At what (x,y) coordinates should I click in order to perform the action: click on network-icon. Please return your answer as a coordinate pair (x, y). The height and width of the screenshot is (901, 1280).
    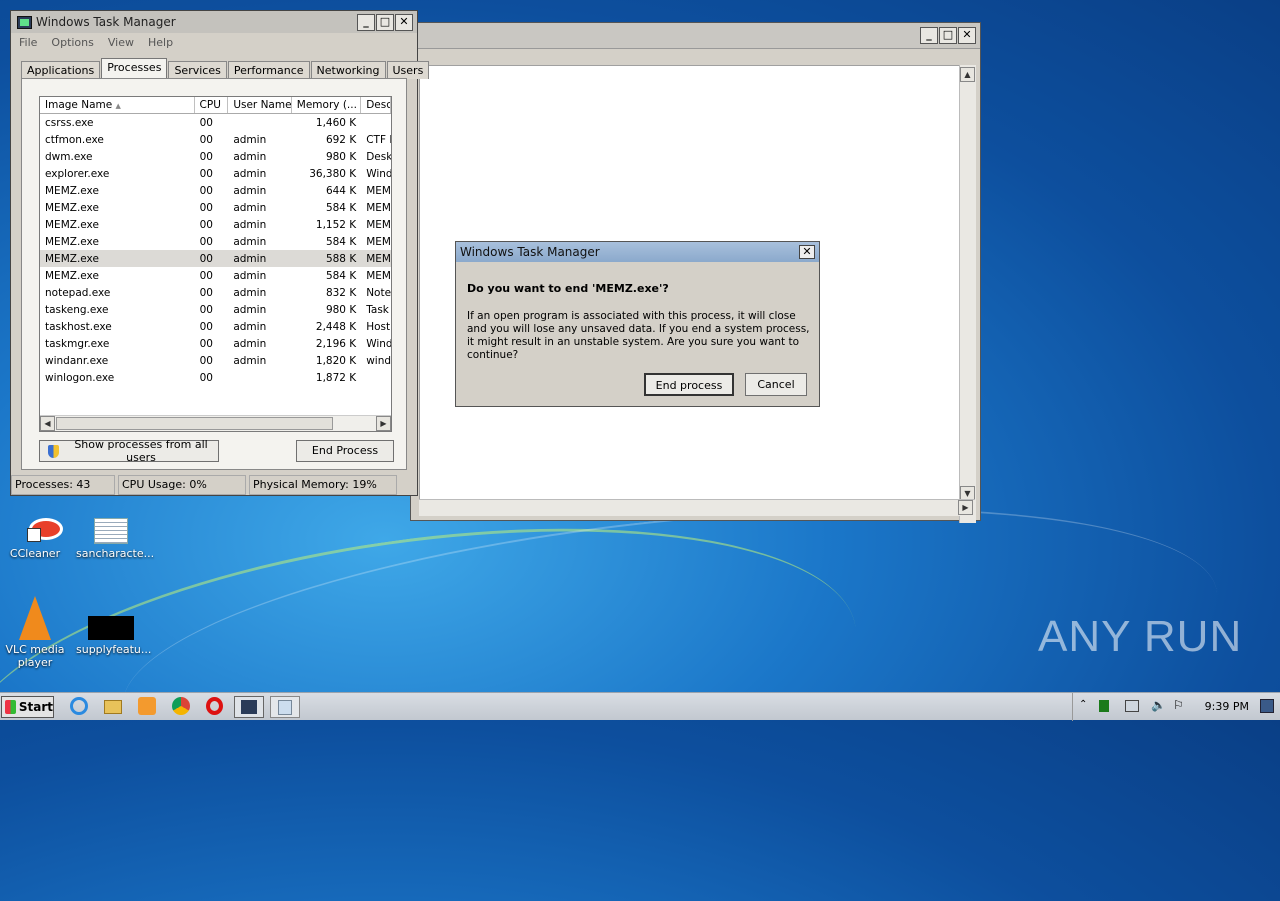
    Looking at the image, I should click on (1132, 706).